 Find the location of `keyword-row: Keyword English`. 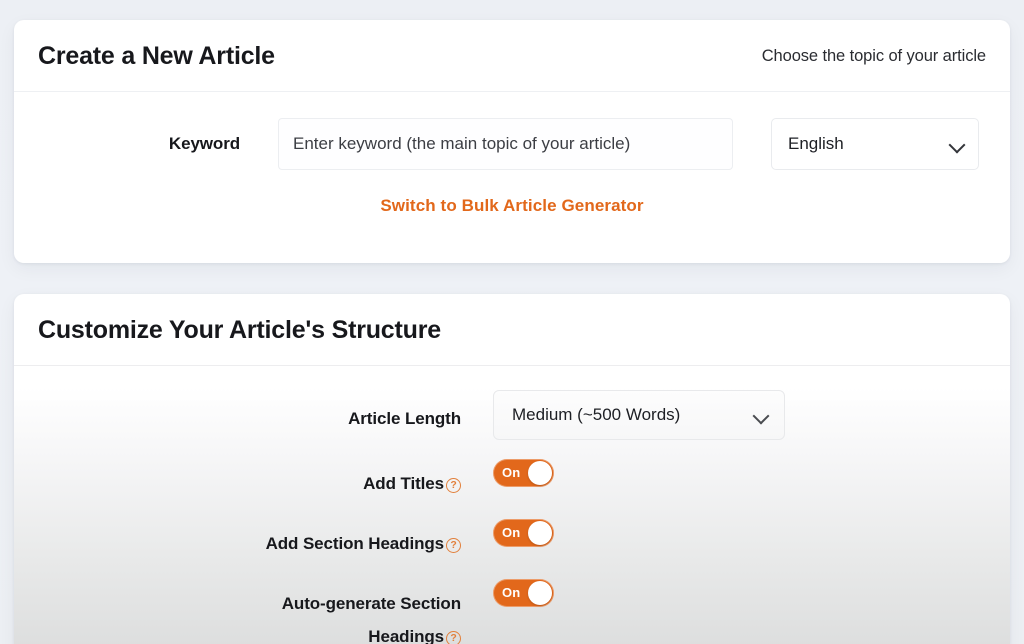

keyword-row: Keyword English is located at coordinates (512, 131).